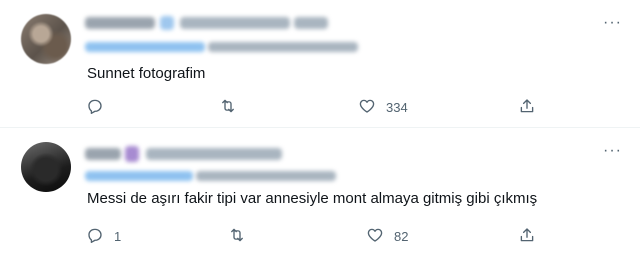 The image size is (640, 271). Describe the element at coordinates (401, 236) in the screenshot. I see `like-count: 82` at that location.